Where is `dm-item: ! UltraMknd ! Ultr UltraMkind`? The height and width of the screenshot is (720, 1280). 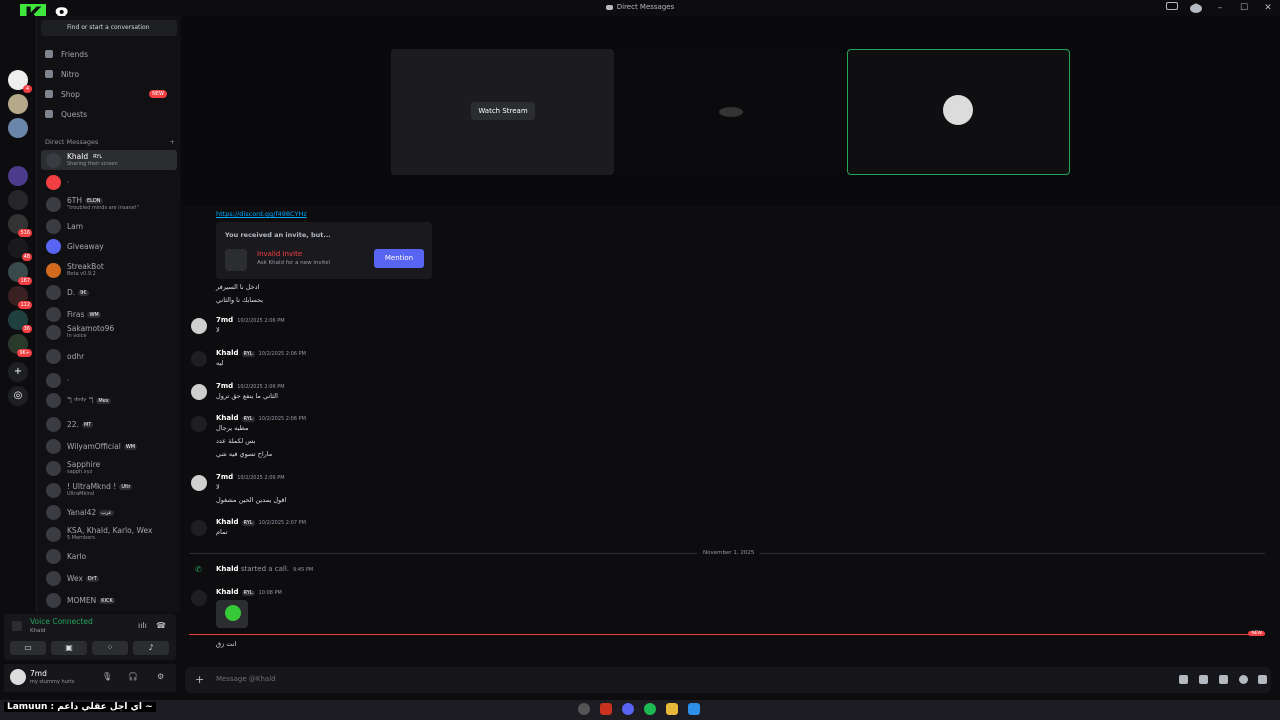 dm-item: ! UltraMknd ! Ultr UltraMkind is located at coordinates (109, 490).